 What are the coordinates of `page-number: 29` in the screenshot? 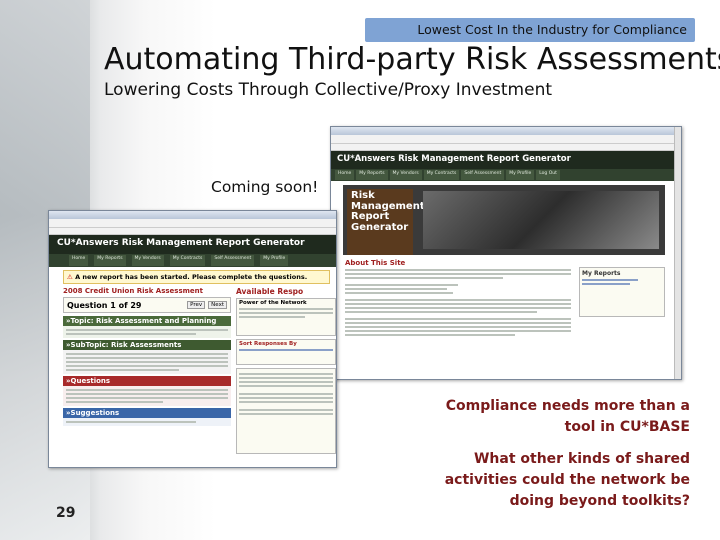 It's located at (66, 513).